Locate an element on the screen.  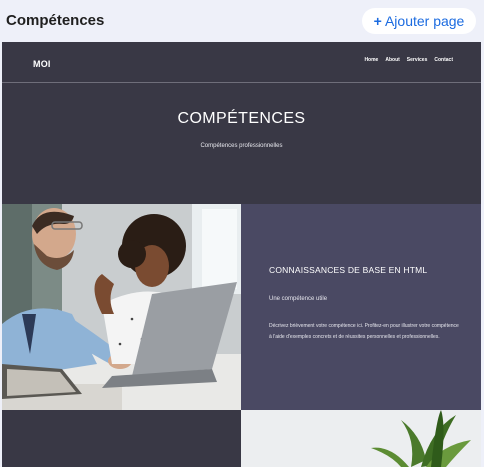
nav-link-home: Home is located at coordinates (371, 60).